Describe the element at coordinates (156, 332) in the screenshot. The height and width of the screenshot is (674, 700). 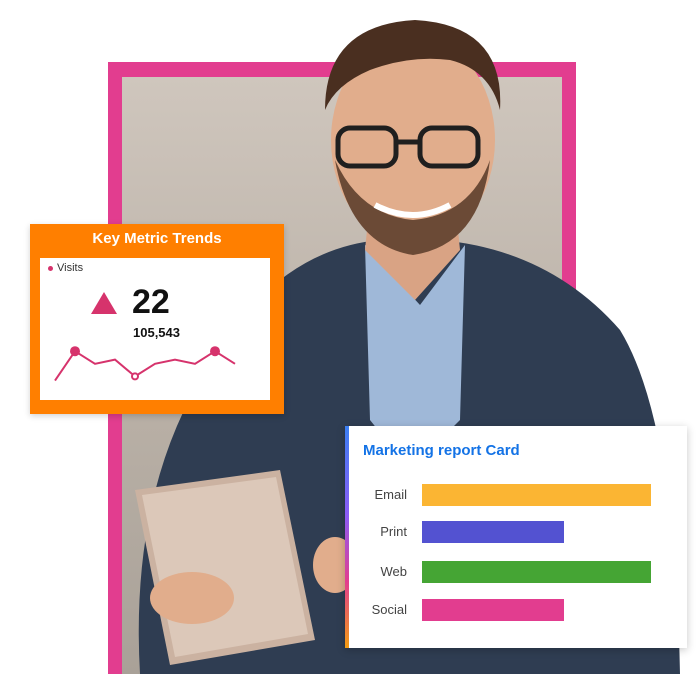
I see `metric-subvalue: 105,543` at that location.